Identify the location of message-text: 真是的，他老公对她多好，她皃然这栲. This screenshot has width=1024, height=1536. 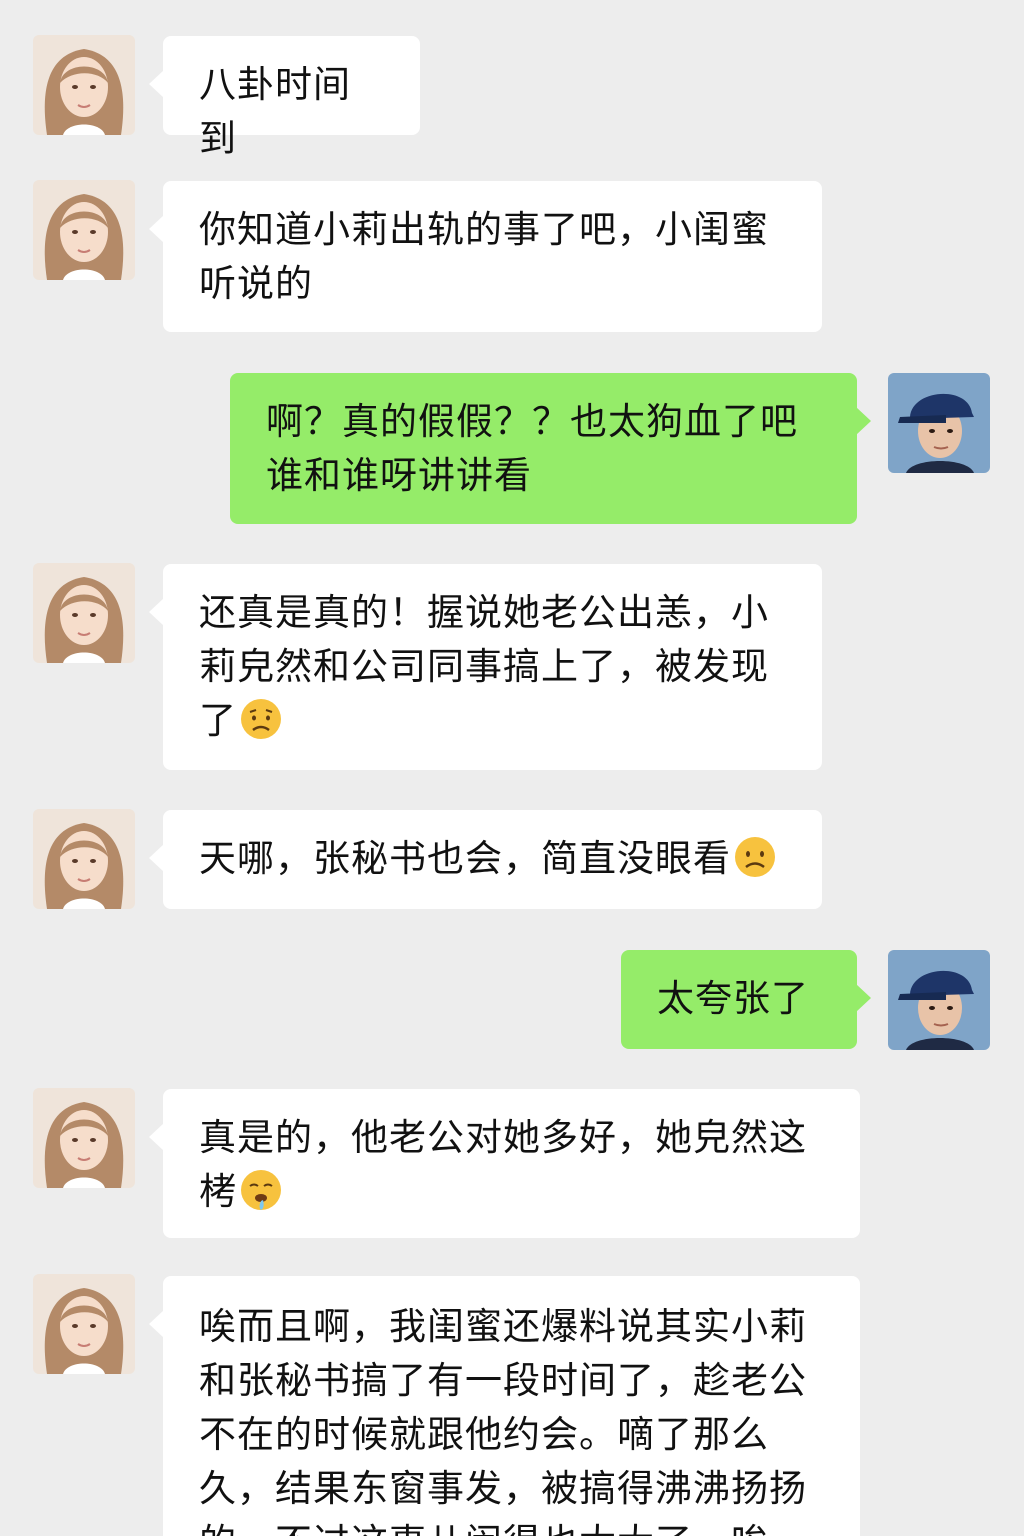
(503, 1164).